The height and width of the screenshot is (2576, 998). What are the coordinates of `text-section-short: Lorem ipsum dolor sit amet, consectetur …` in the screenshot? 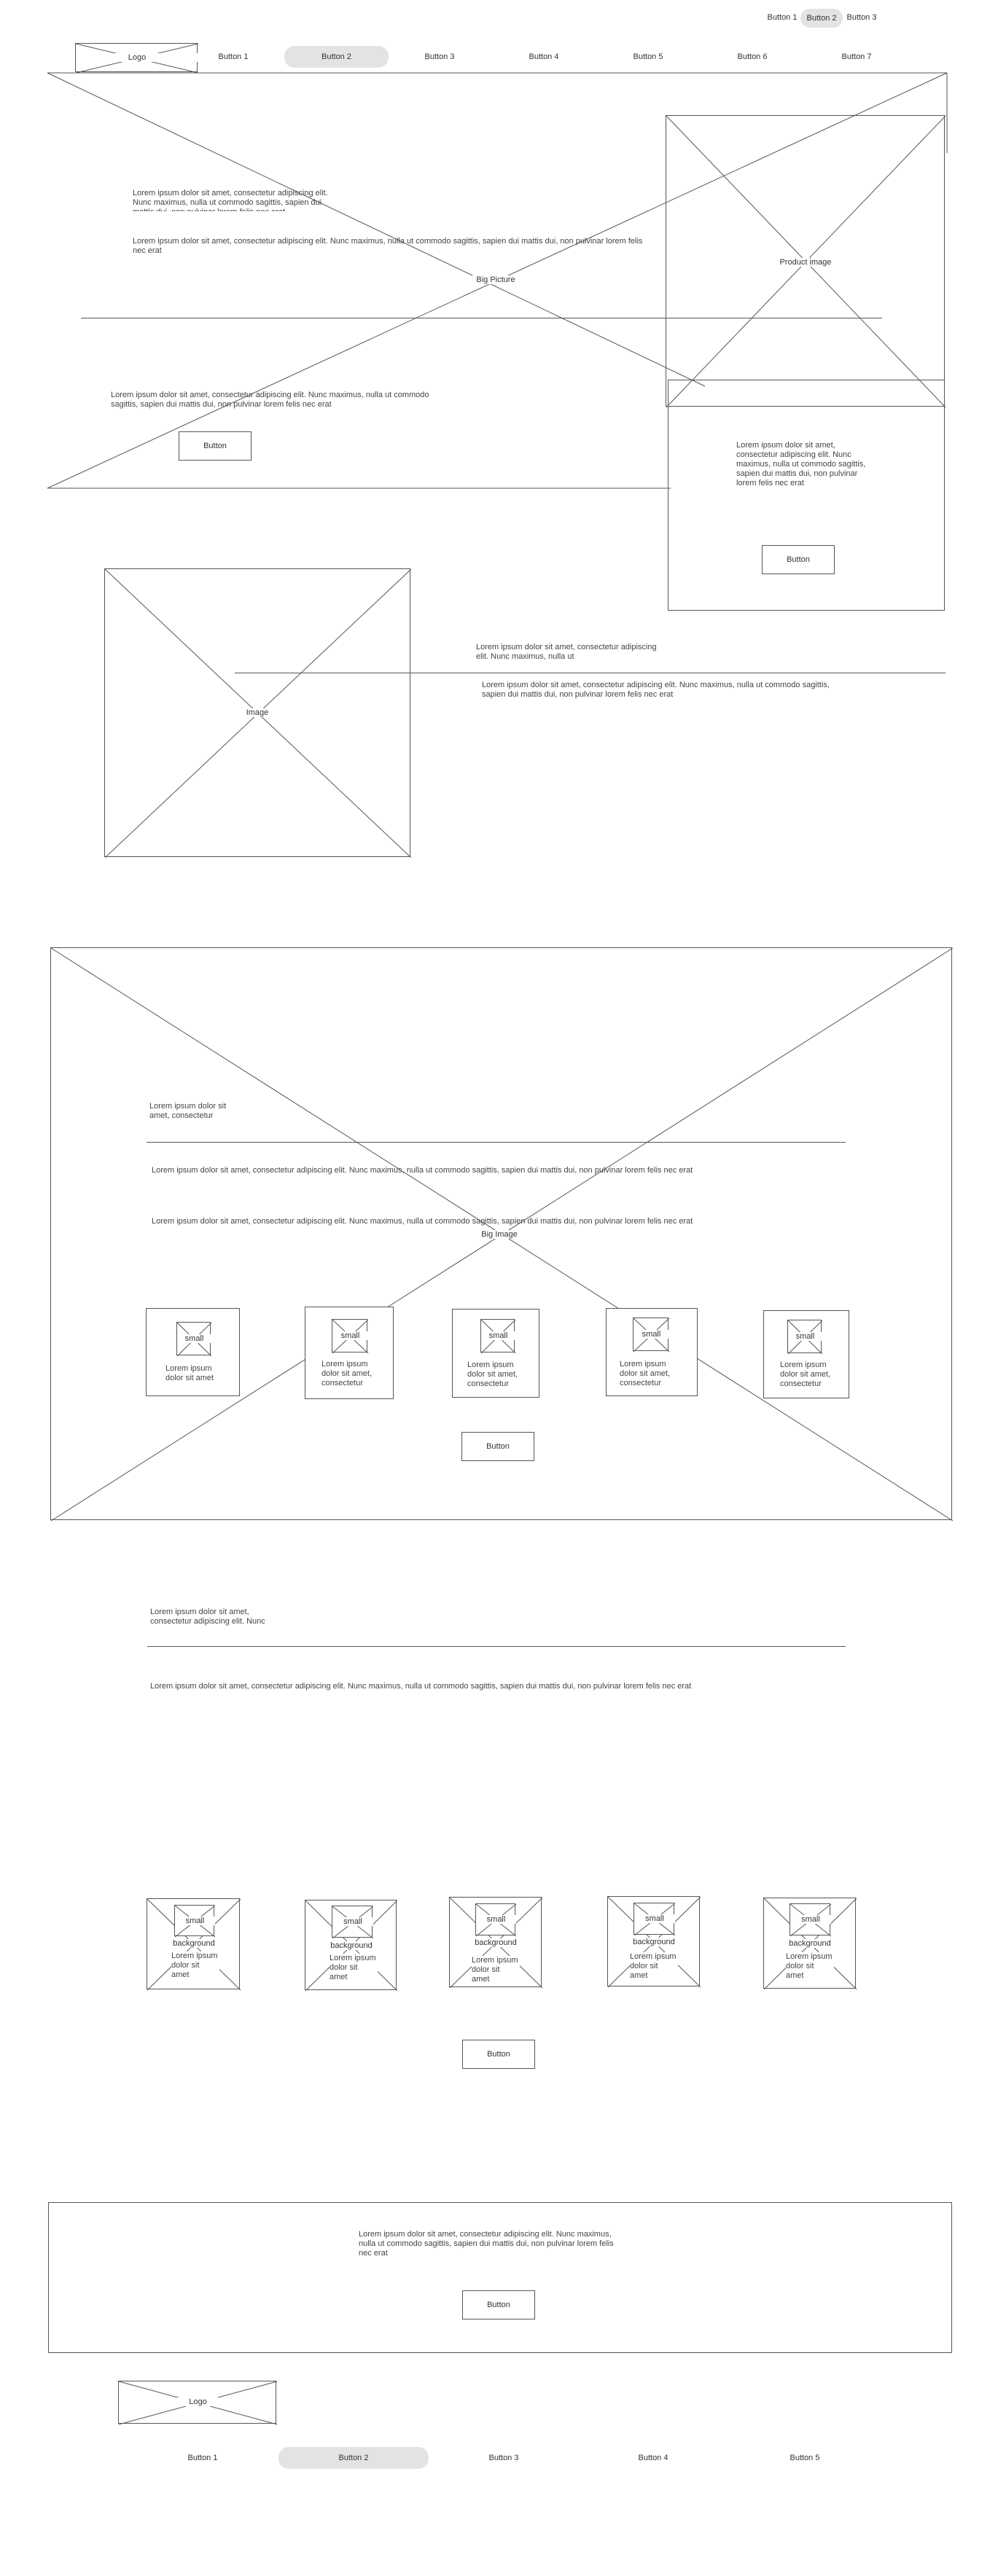 It's located at (208, 1617).